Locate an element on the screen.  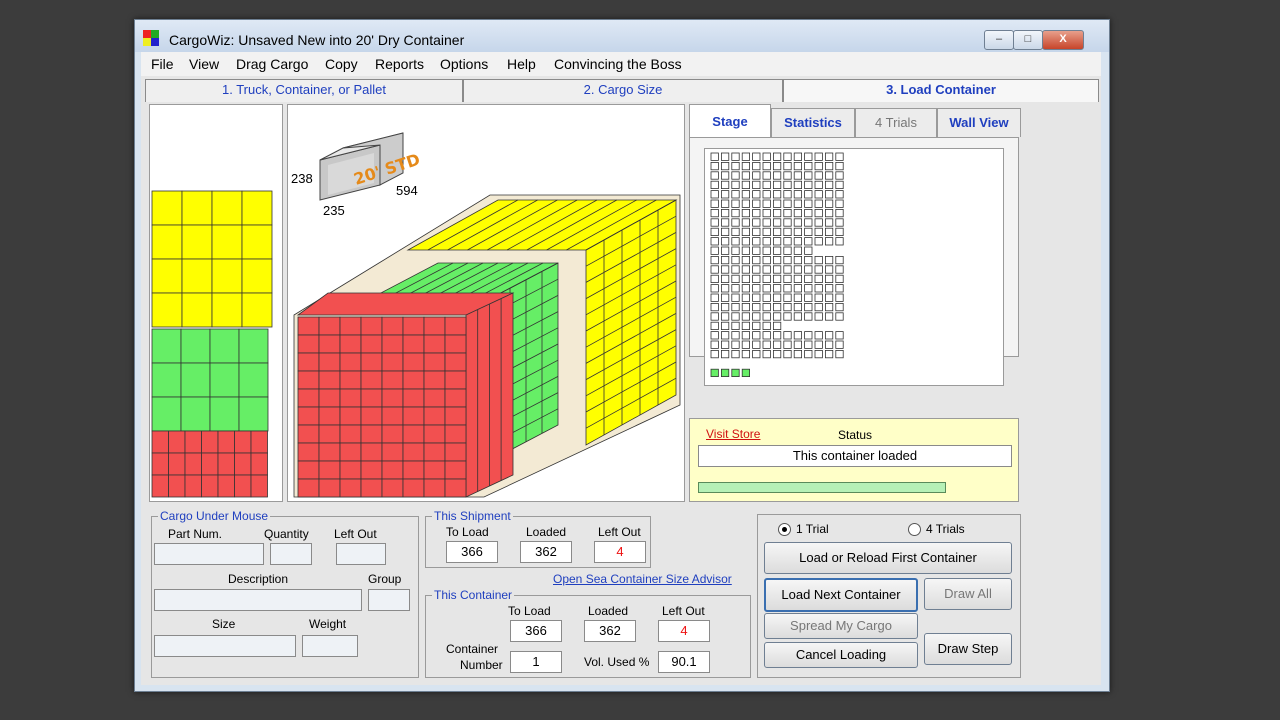
menu-drag-cargo: Drag Cargo is located at coordinates (272, 64).